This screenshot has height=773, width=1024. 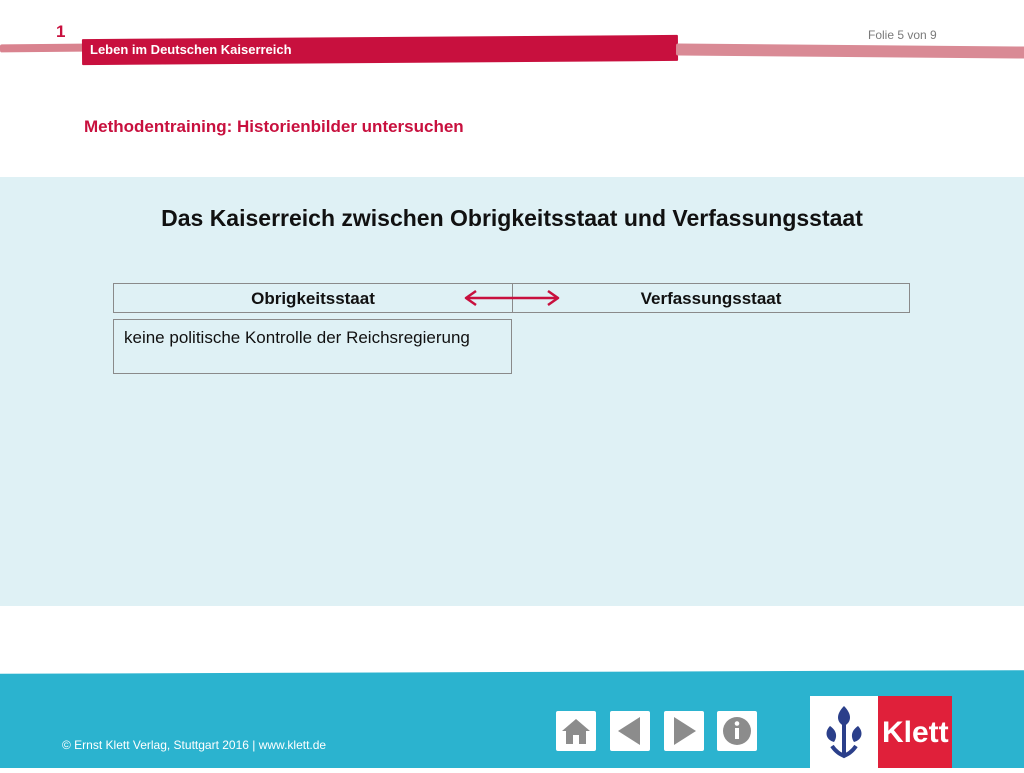 I want to click on header-brush-left, so click(x=42, y=48).